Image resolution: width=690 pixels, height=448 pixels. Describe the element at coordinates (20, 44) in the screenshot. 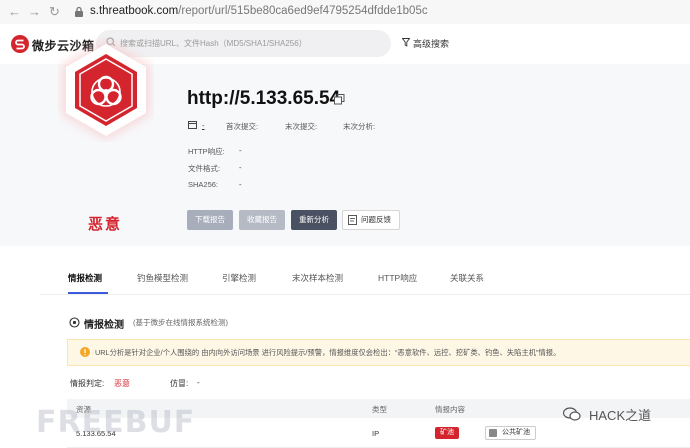

I see `threatbook-logo-icon` at that location.